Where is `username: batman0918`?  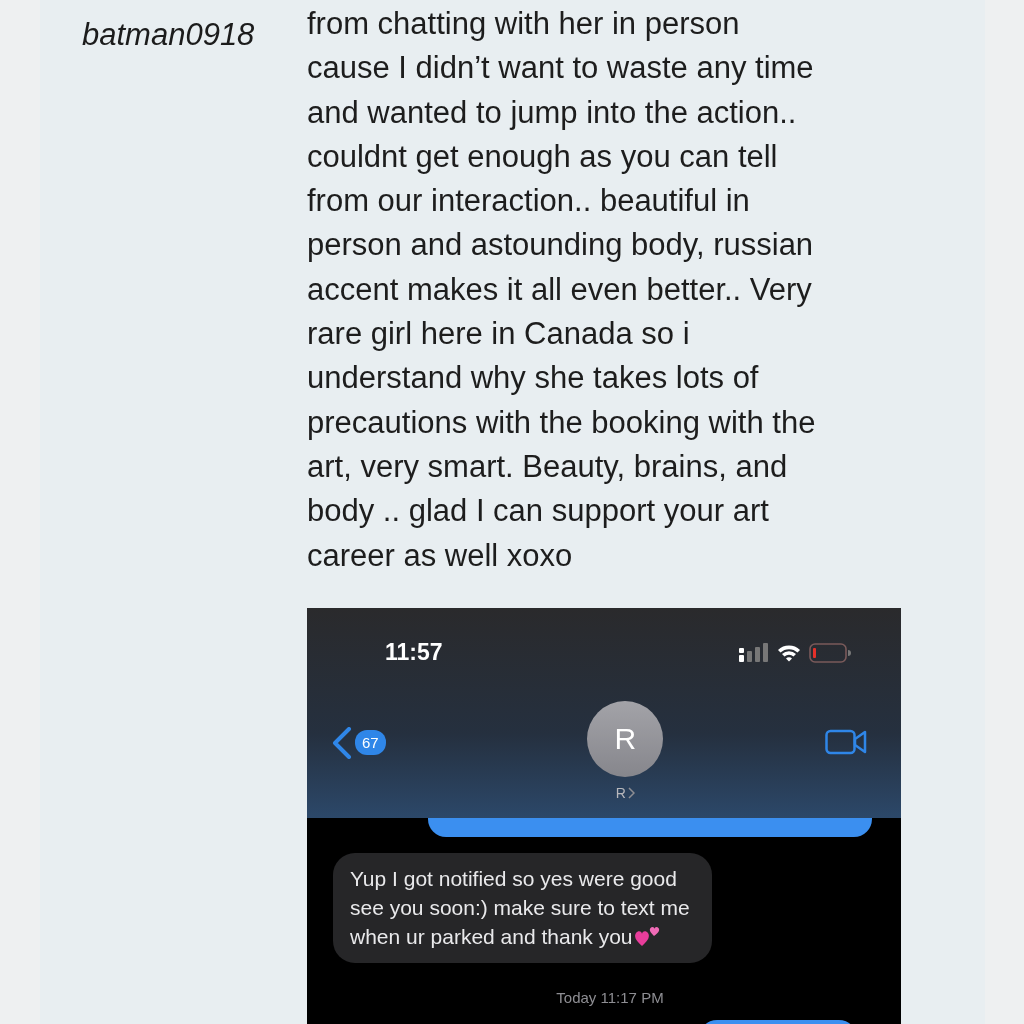 username: batman0918 is located at coordinates (168, 35).